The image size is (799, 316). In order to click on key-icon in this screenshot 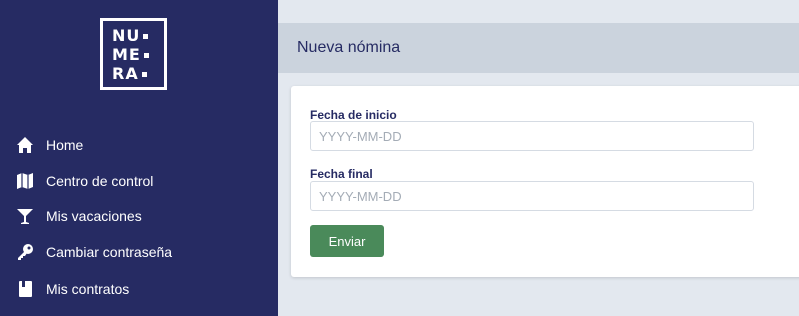, I will do `click(25, 252)`.